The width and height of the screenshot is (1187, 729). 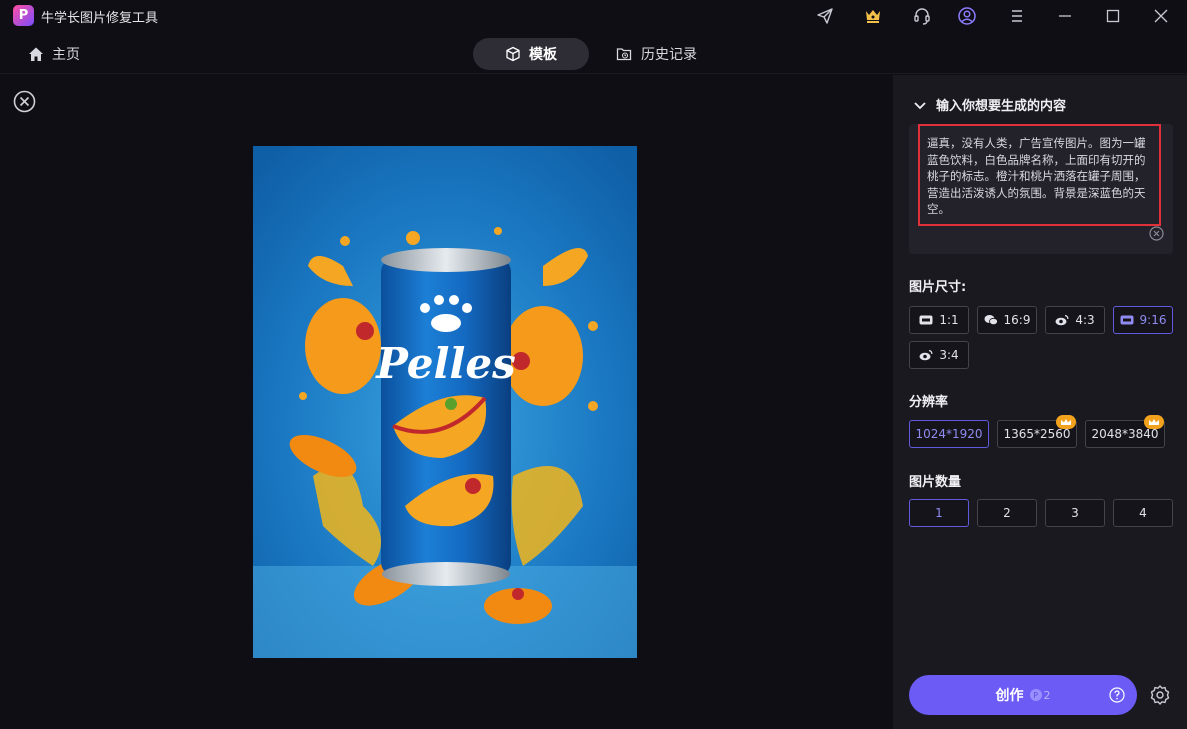 What do you see at coordinates (1001, 106) in the screenshot?
I see `prompt-section-title: 输入你想要生成的内容` at bounding box center [1001, 106].